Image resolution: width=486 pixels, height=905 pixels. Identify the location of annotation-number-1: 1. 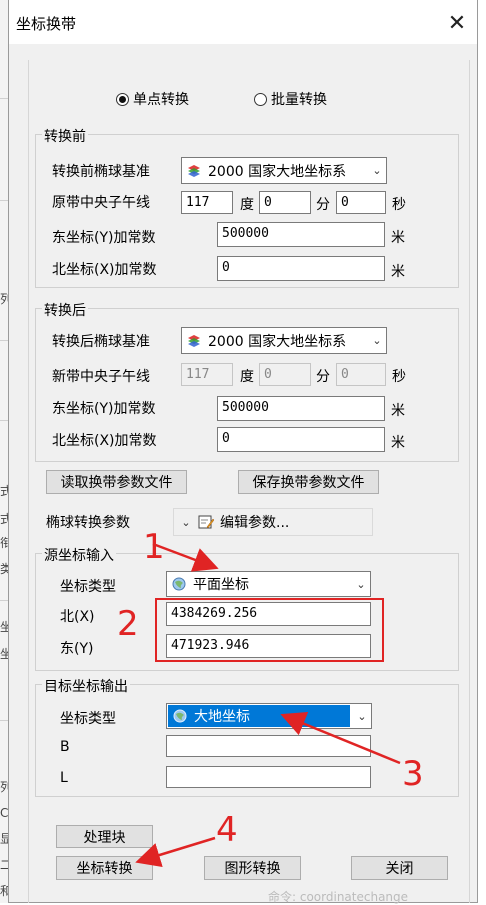
(154, 547).